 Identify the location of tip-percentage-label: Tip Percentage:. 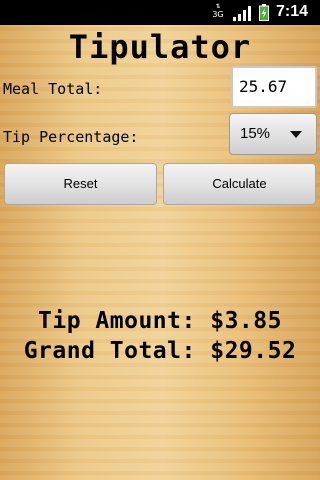
(71, 137).